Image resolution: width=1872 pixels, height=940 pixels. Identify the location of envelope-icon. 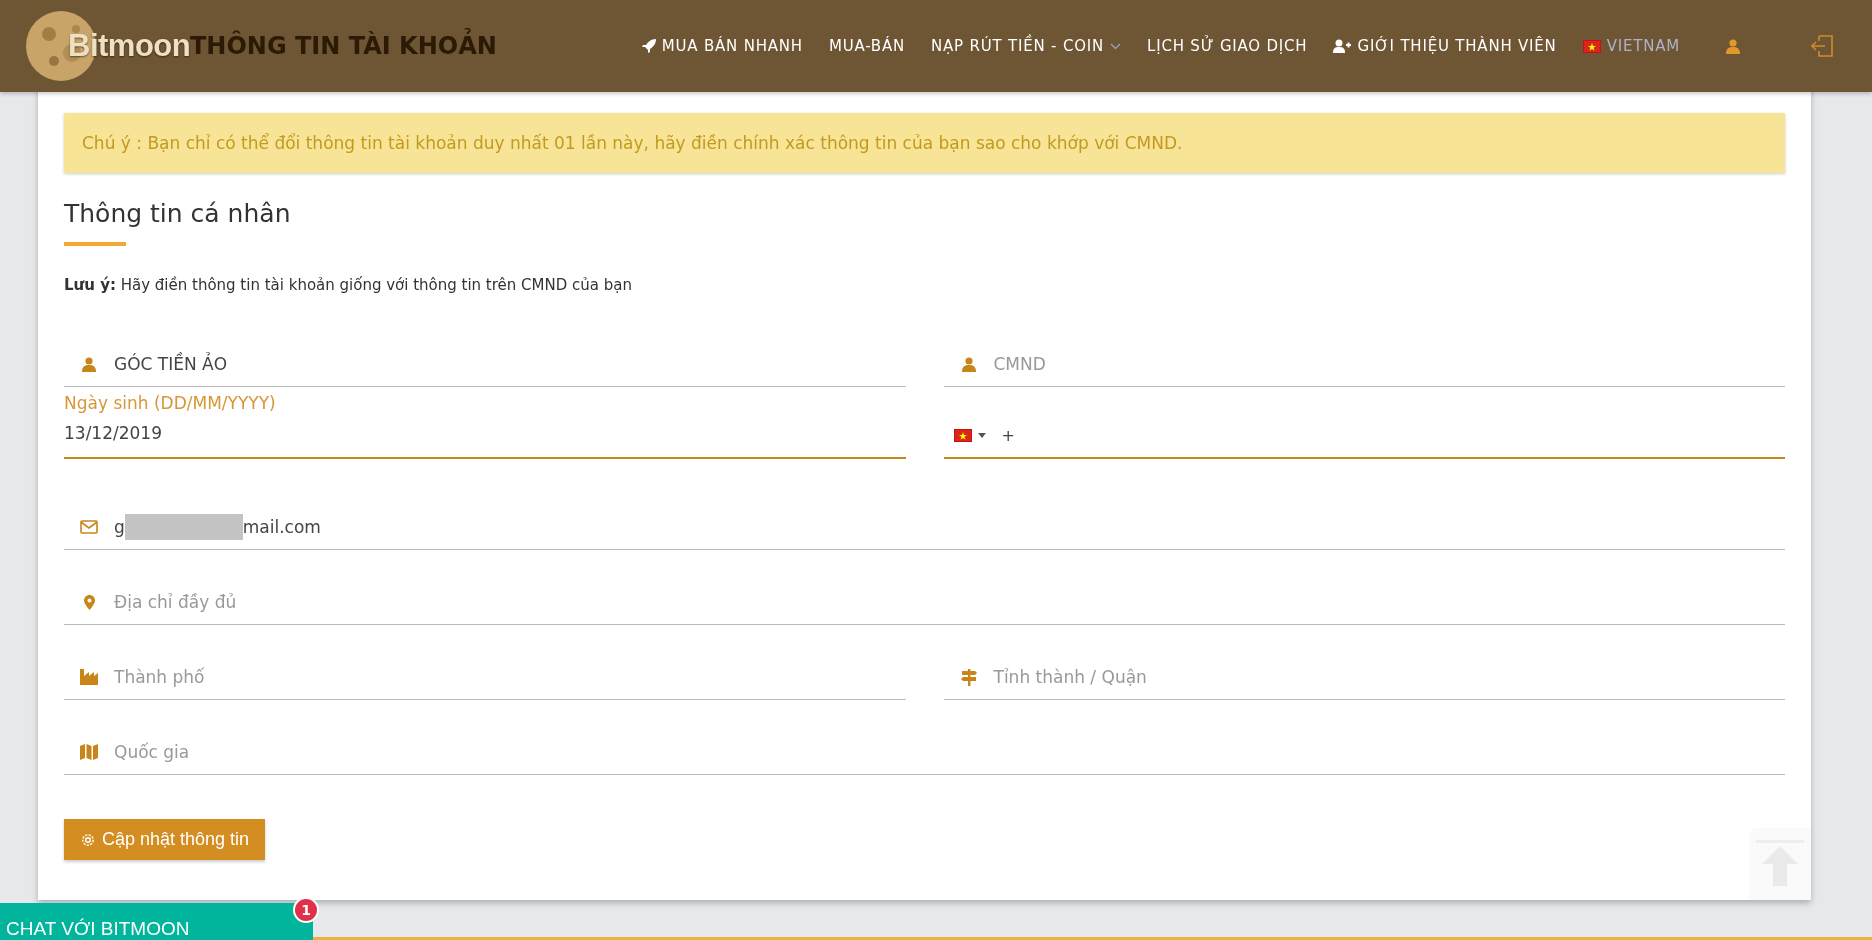
(89, 527).